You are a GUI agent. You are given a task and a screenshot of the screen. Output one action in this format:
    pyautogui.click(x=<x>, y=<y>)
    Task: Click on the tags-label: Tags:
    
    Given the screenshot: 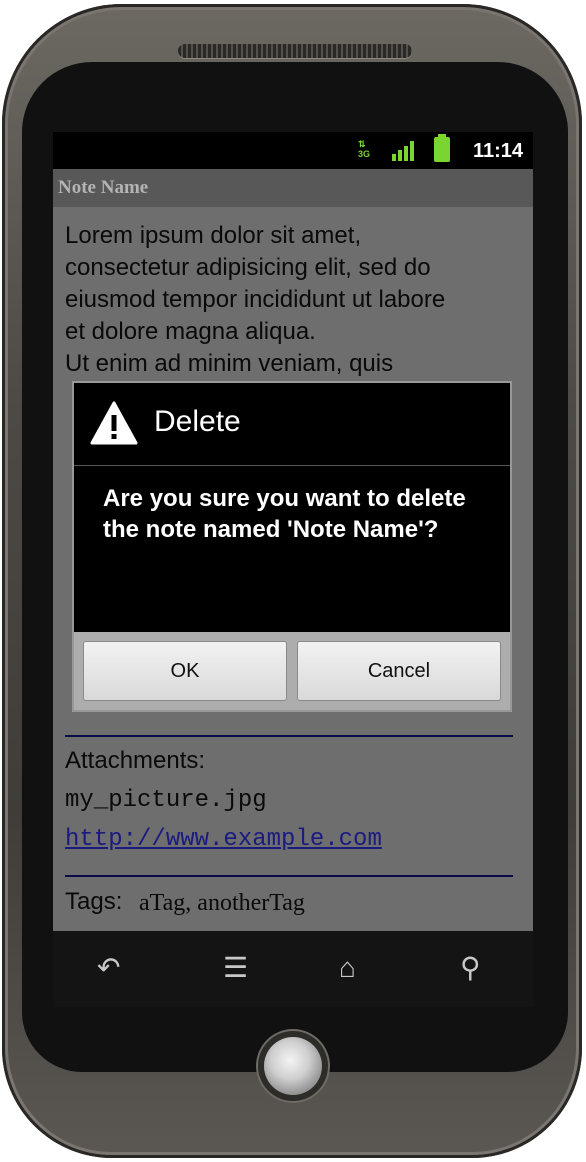 What is the action you would take?
    pyautogui.click(x=94, y=901)
    